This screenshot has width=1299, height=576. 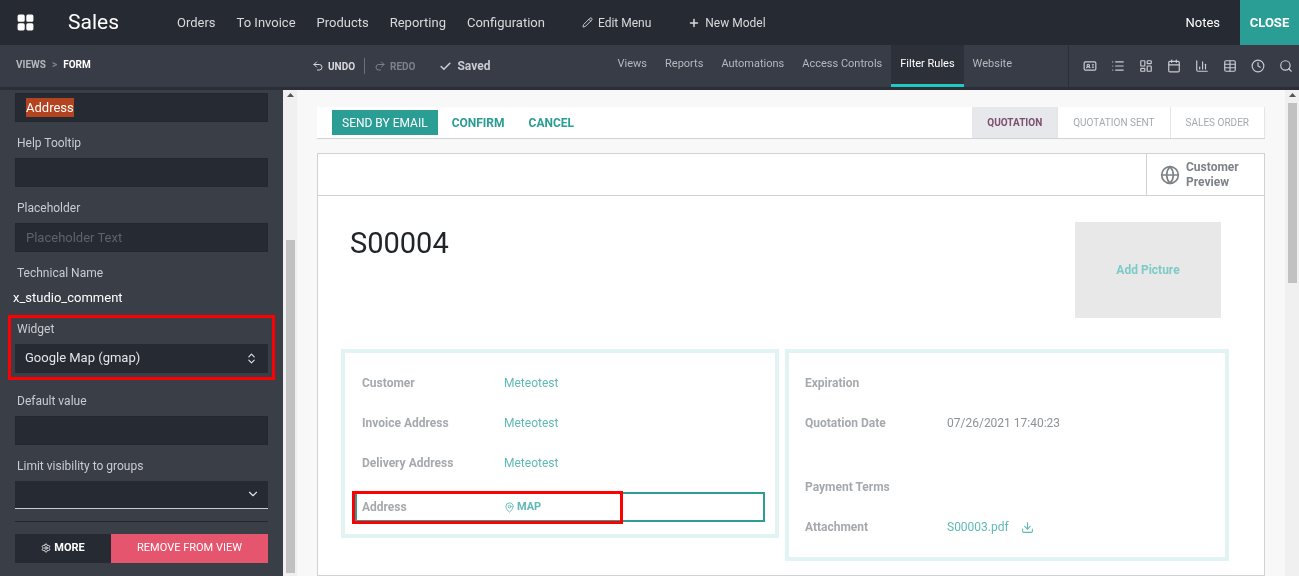 I want to click on pencil-icon, so click(x=587, y=22).